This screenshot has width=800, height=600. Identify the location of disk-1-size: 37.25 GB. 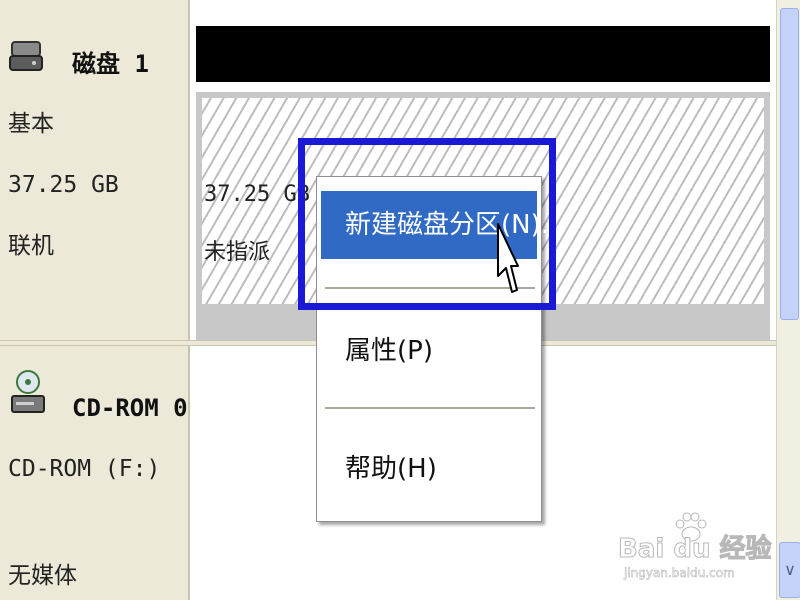
(63, 185).